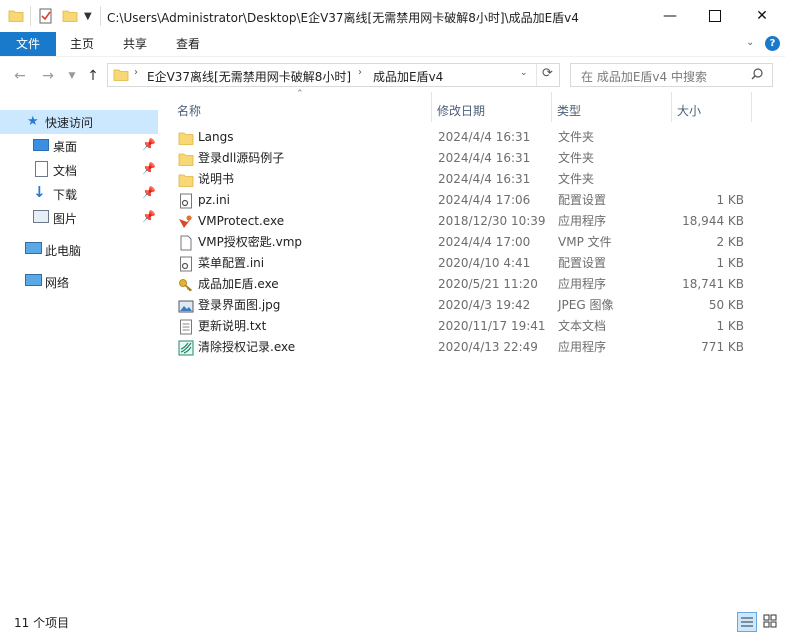  I want to click on file-date: 2020/4/3 19:42, so click(484, 305).